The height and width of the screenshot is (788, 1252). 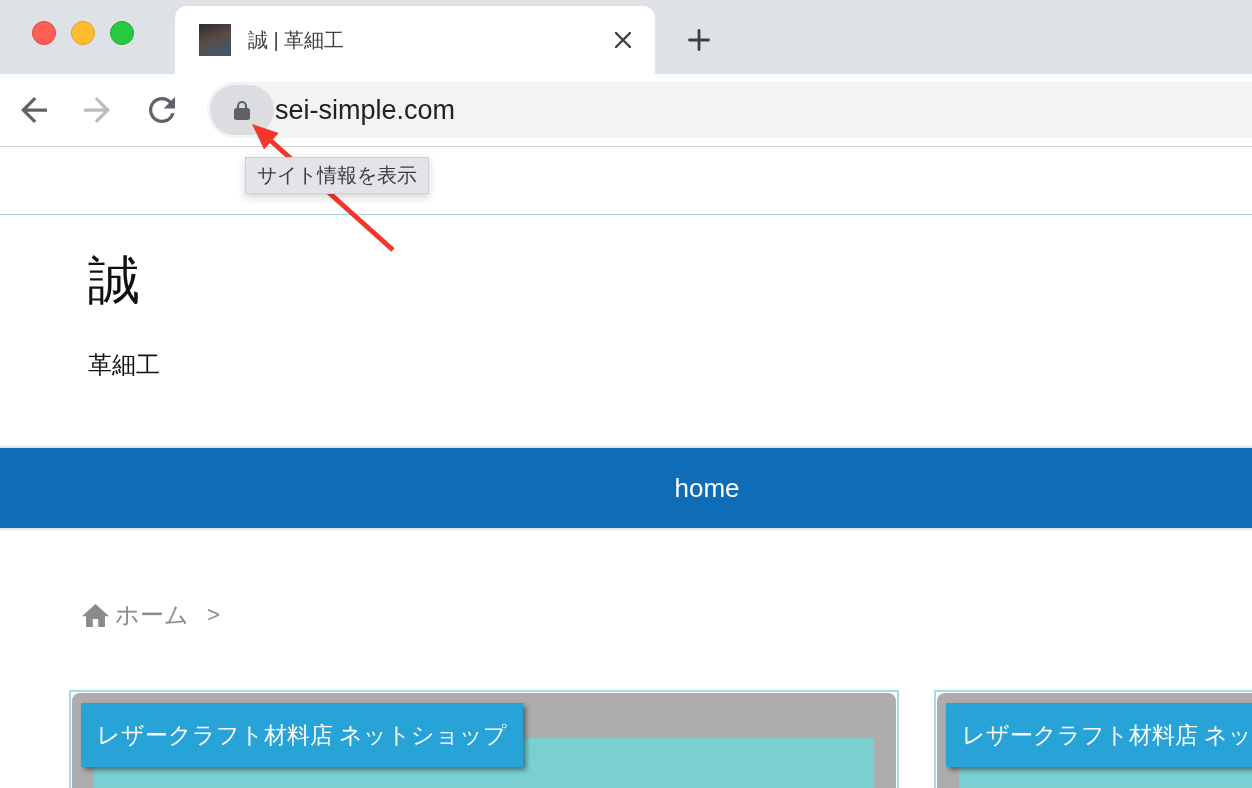 I want to click on address-field: sei-simple.com, so click(x=729, y=110).